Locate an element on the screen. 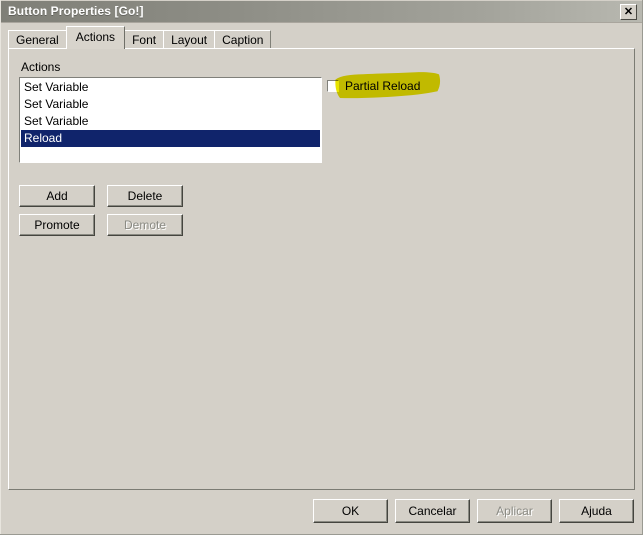 This screenshot has width=643, height=535. tab-actions-label: Actions is located at coordinates (95, 37).